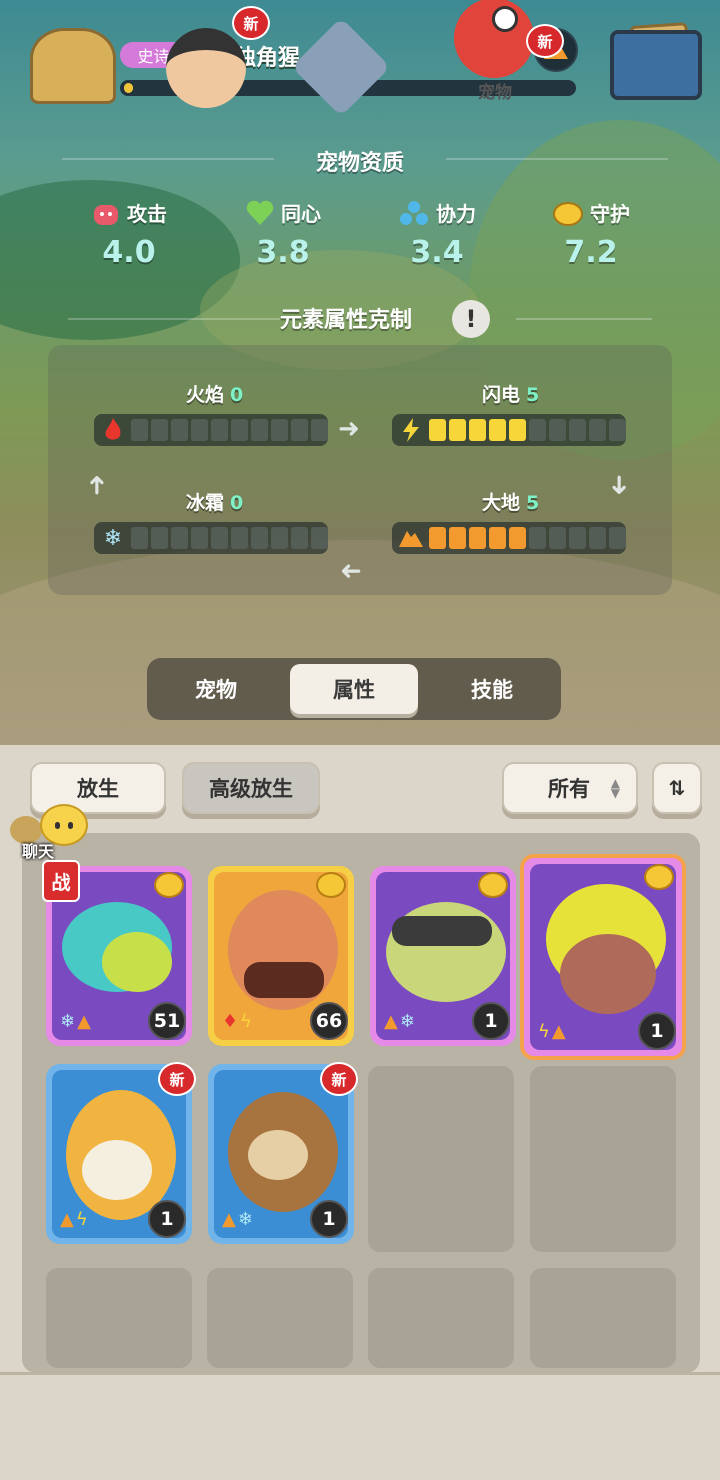 The image size is (720, 1480). What do you see at coordinates (501, 503) in the screenshot?
I see `earth-name: 大地` at bounding box center [501, 503].